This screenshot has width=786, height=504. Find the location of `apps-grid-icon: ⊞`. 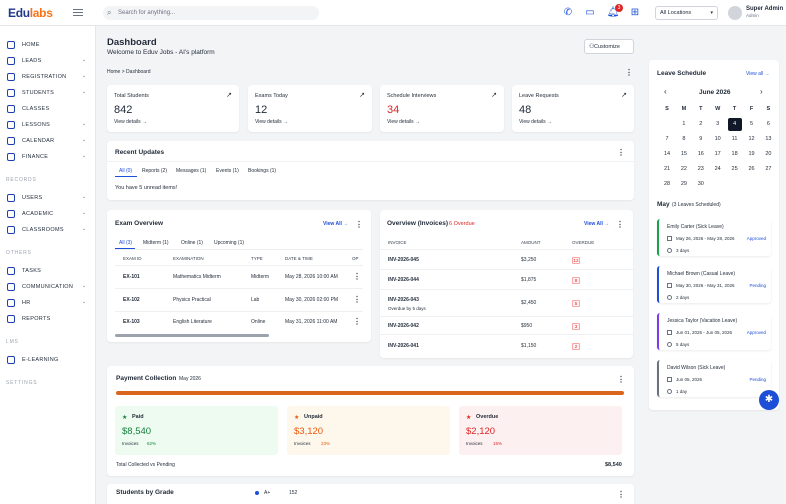

apps-grid-icon: ⊞ is located at coordinates (635, 13).